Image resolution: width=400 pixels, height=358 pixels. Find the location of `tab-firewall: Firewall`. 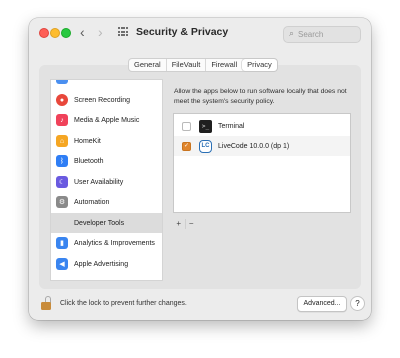

tab-firewall: Firewall is located at coordinates (223, 65).